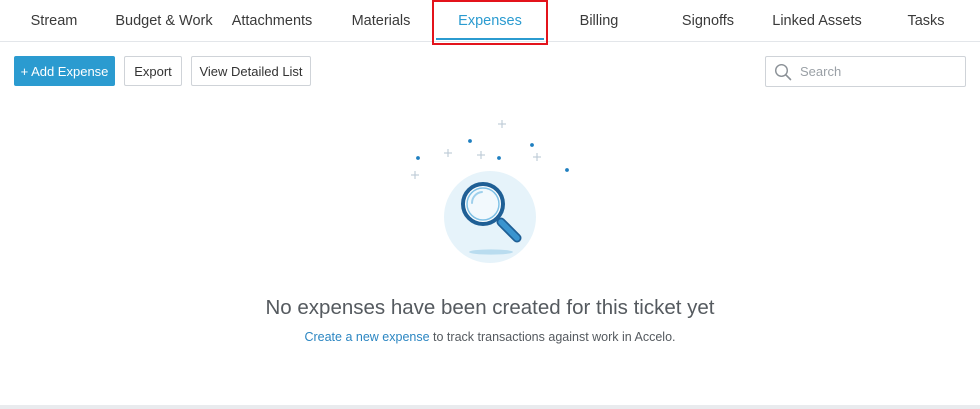 This screenshot has height=409, width=980. Describe the element at coordinates (164, 21) in the screenshot. I see `tab-budget-work: Budget & Work` at that location.